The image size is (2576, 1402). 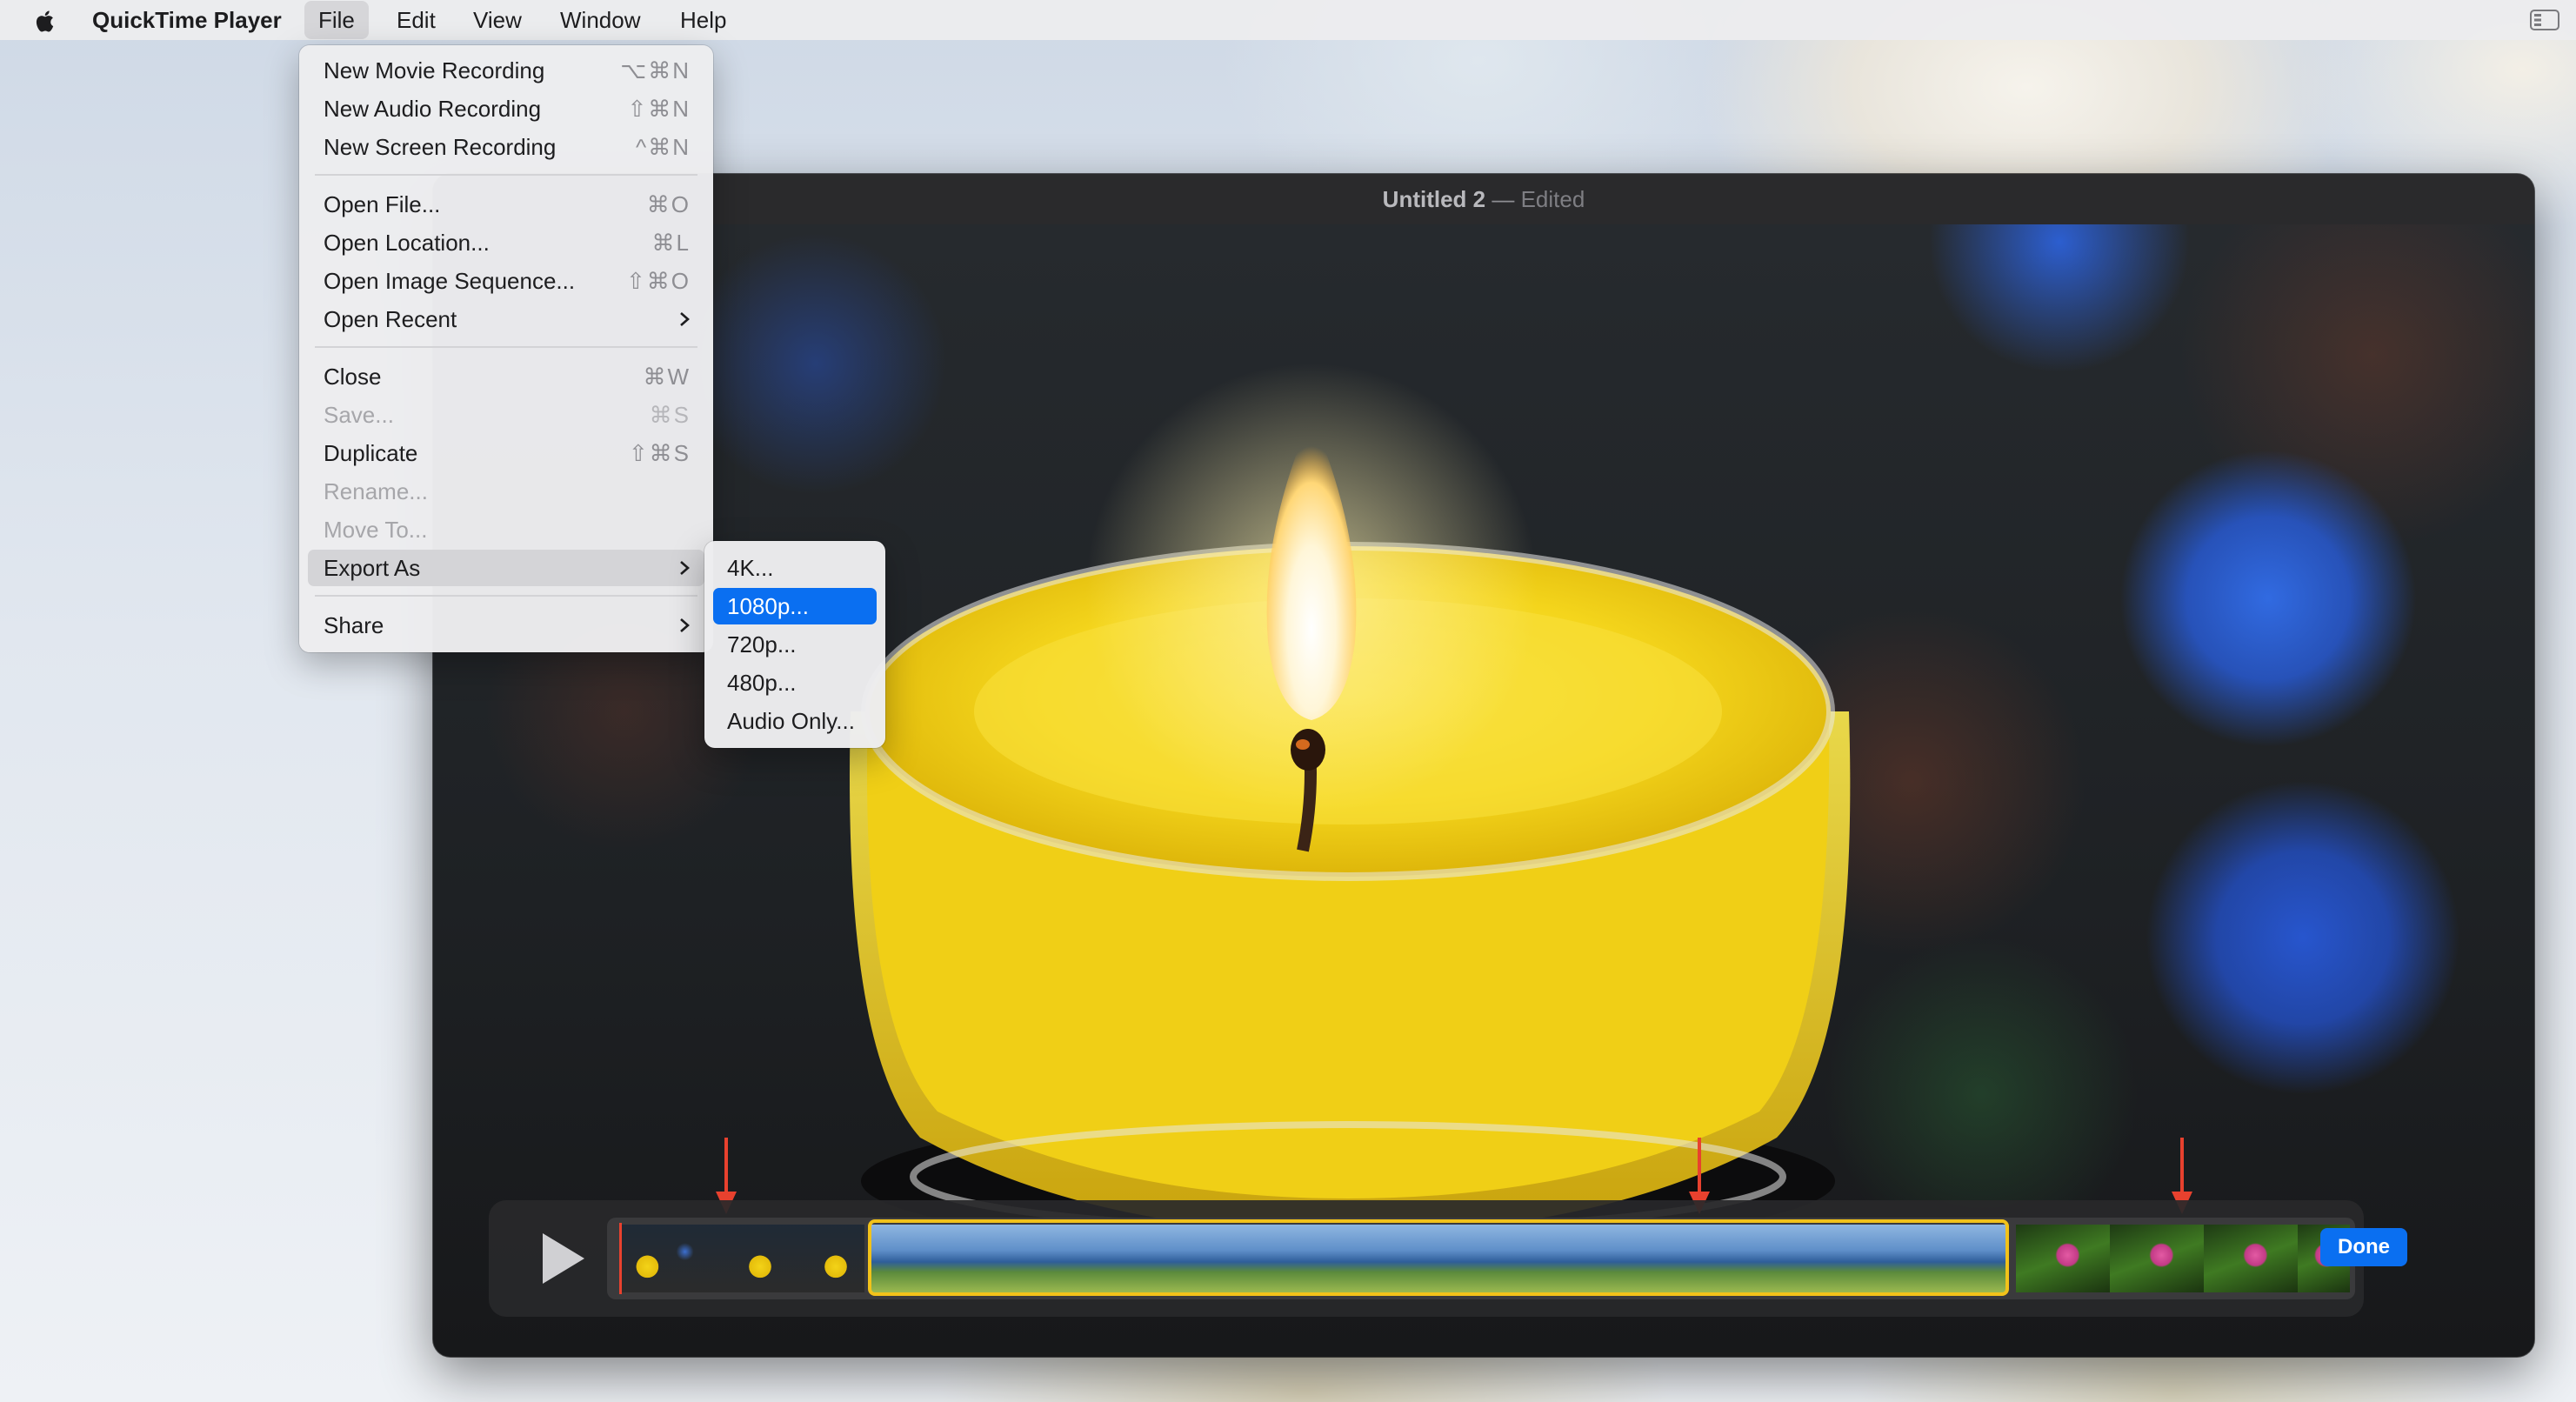 I want to click on menu-item-new-movie-recording: New Movie Recording ⌥⌘N, so click(x=506, y=70).